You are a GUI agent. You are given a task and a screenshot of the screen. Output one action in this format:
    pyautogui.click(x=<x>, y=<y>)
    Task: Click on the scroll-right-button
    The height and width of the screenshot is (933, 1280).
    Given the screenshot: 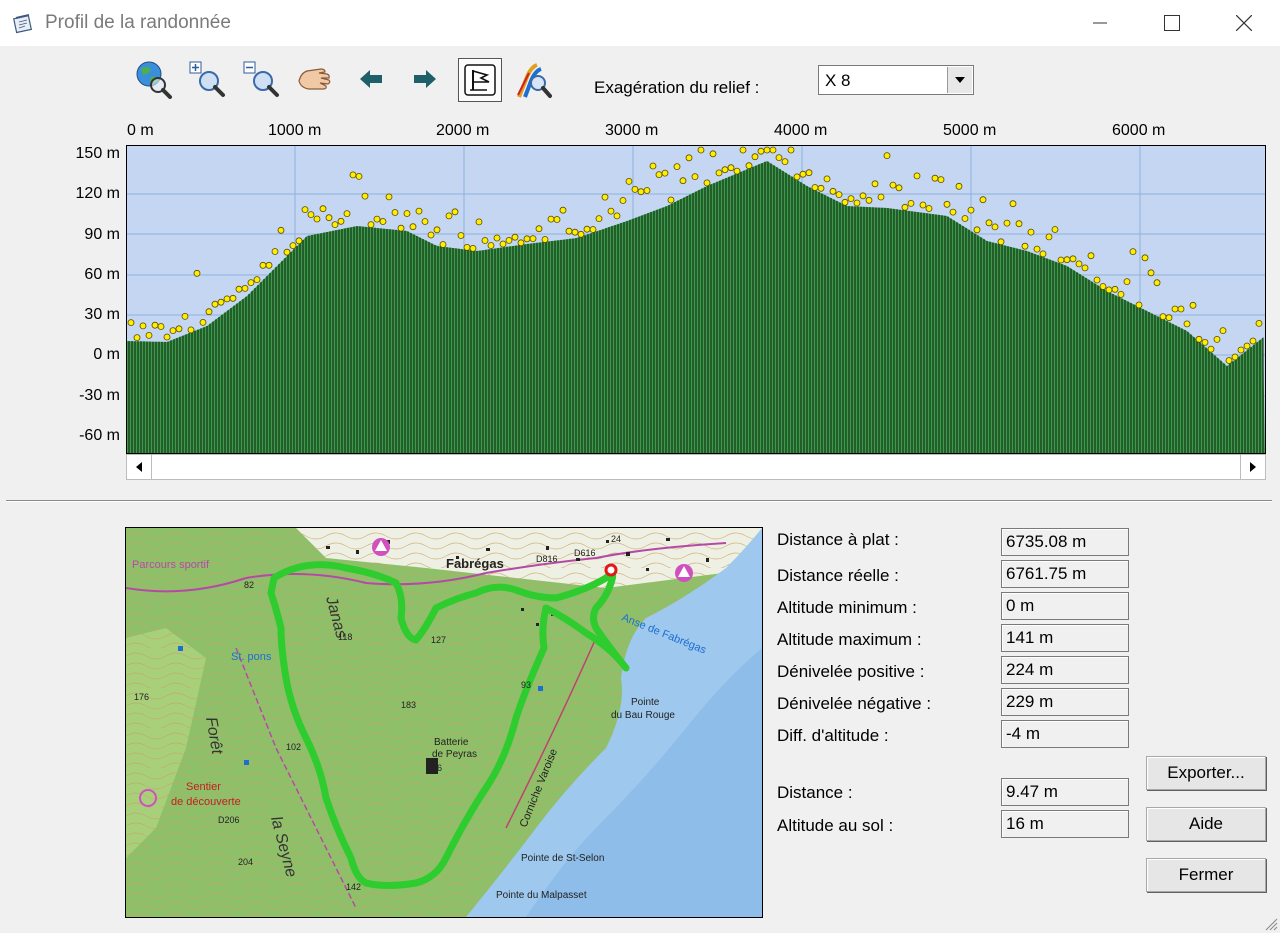 What is the action you would take?
    pyautogui.click(x=1252, y=467)
    